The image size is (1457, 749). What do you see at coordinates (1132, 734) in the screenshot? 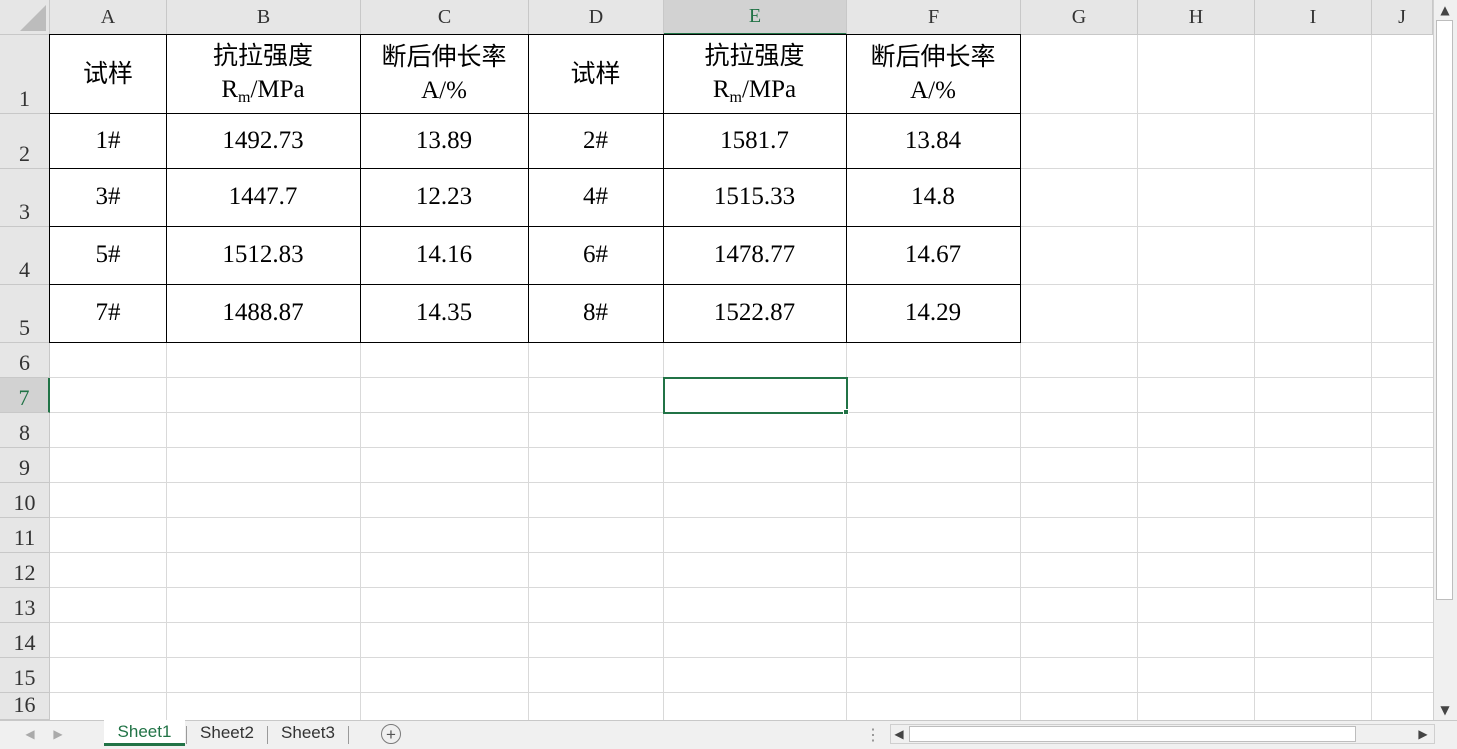
I see `horizontal-scroll-thumb` at bounding box center [1132, 734].